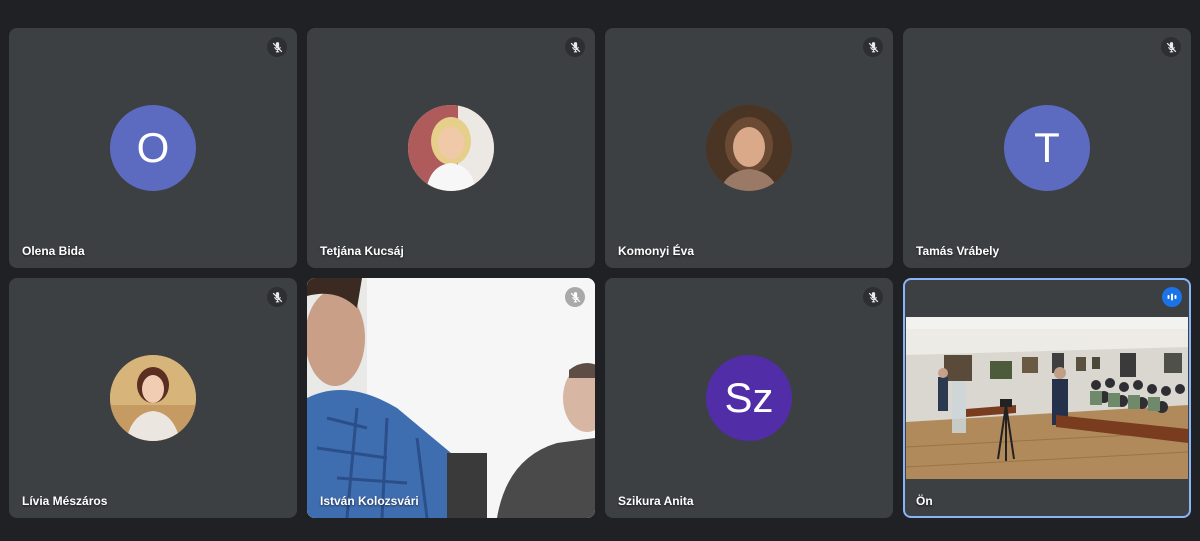 Image resolution: width=1200 pixels, height=541 pixels. I want to click on participant-name: Olena Bida, so click(53, 251).